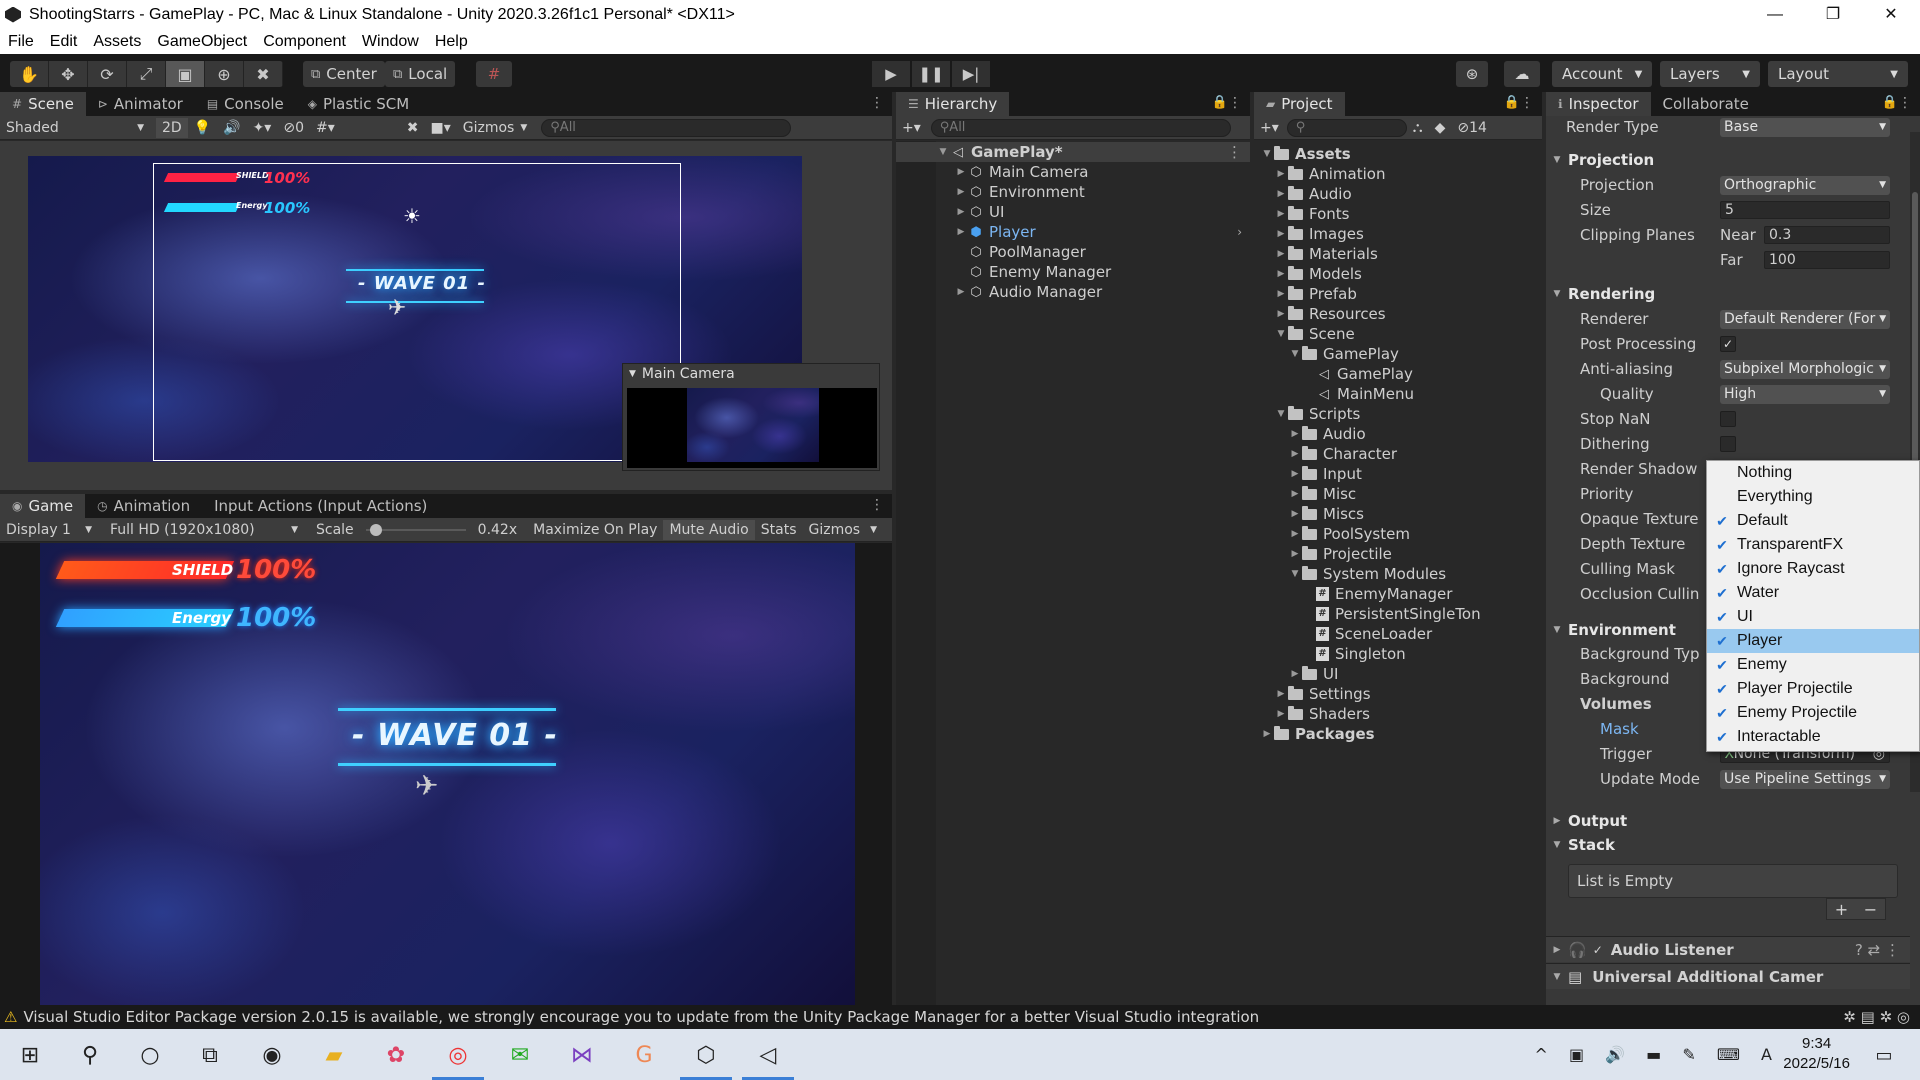 The width and height of the screenshot is (1920, 1080). Describe the element at coordinates (376, 529) in the screenshot. I see `scale-slider-thumb` at that location.